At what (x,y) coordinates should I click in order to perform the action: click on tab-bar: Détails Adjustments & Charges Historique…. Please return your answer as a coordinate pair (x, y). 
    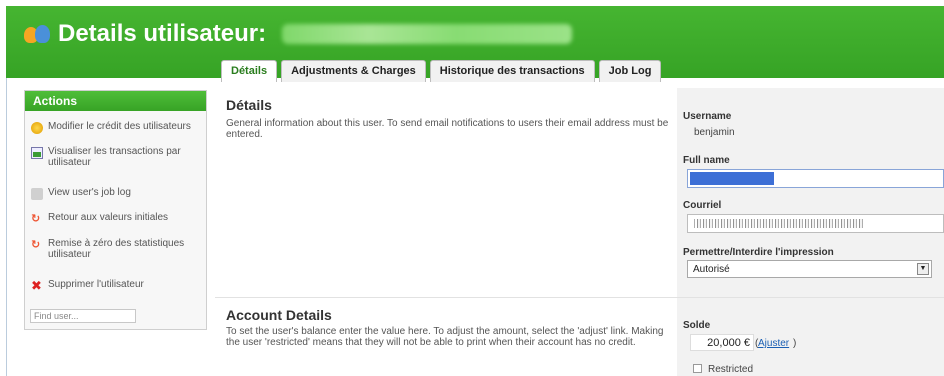
    Looking at the image, I should click on (441, 71).